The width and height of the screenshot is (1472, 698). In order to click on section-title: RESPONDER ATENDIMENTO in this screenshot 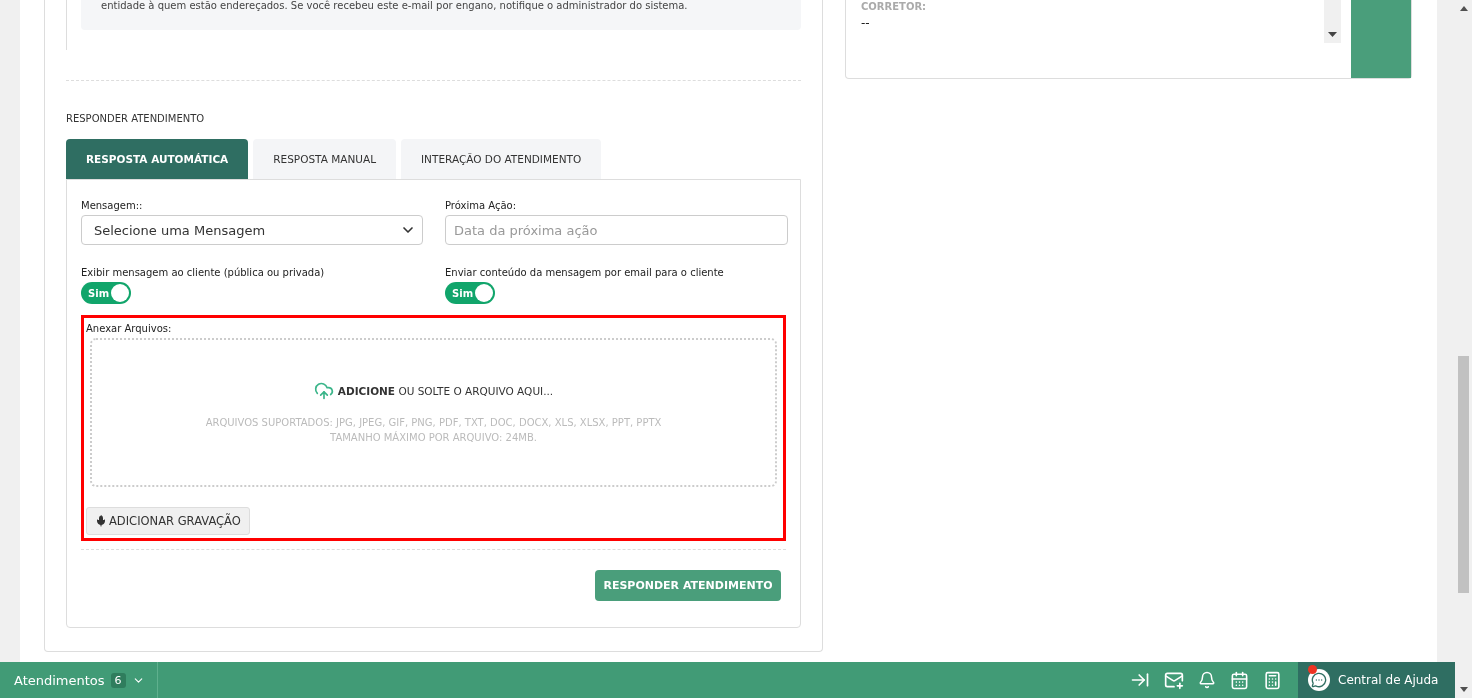, I will do `click(136, 118)`.